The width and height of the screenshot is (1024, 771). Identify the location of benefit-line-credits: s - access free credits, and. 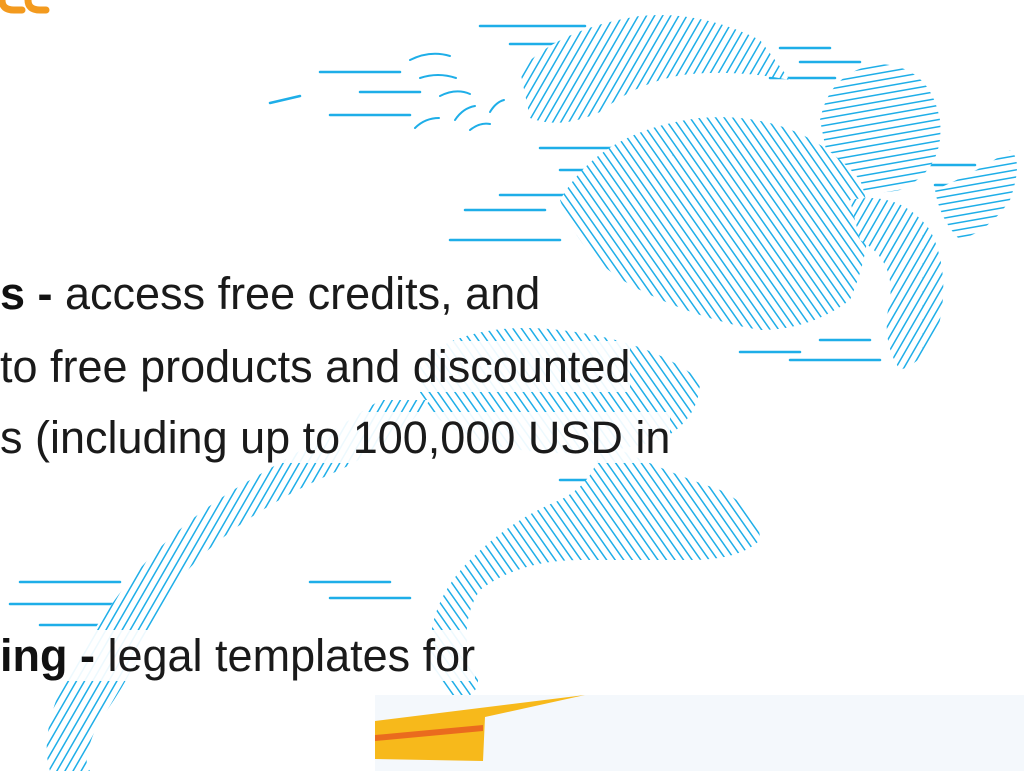
(270, 294).